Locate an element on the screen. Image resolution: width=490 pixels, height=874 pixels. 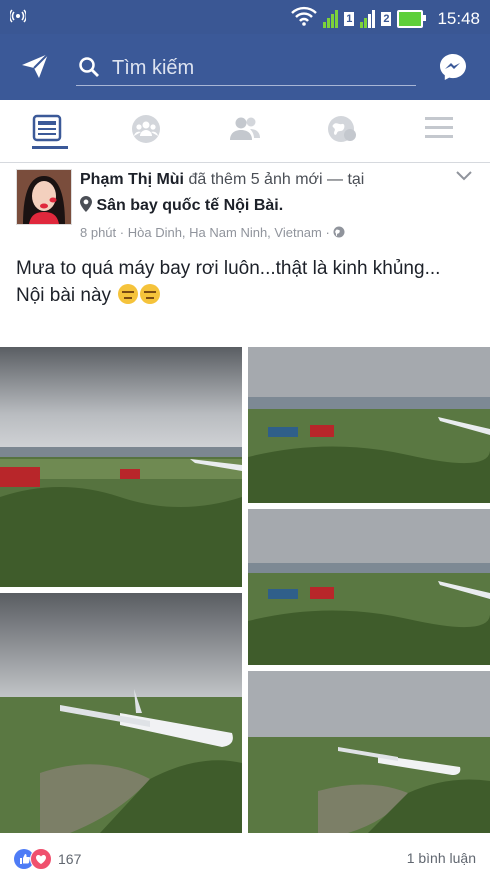
tab-notifications is located at coordinates (344, 130).